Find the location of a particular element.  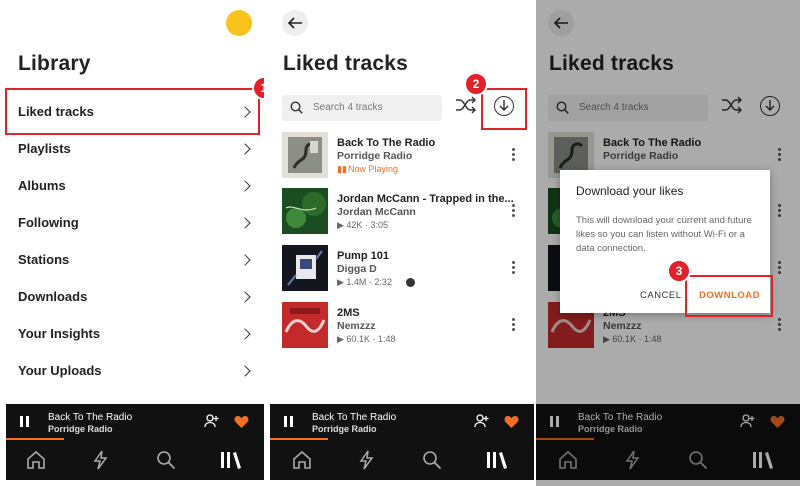

annotation-badge-2: 2 is located at coordinates (476, 84).